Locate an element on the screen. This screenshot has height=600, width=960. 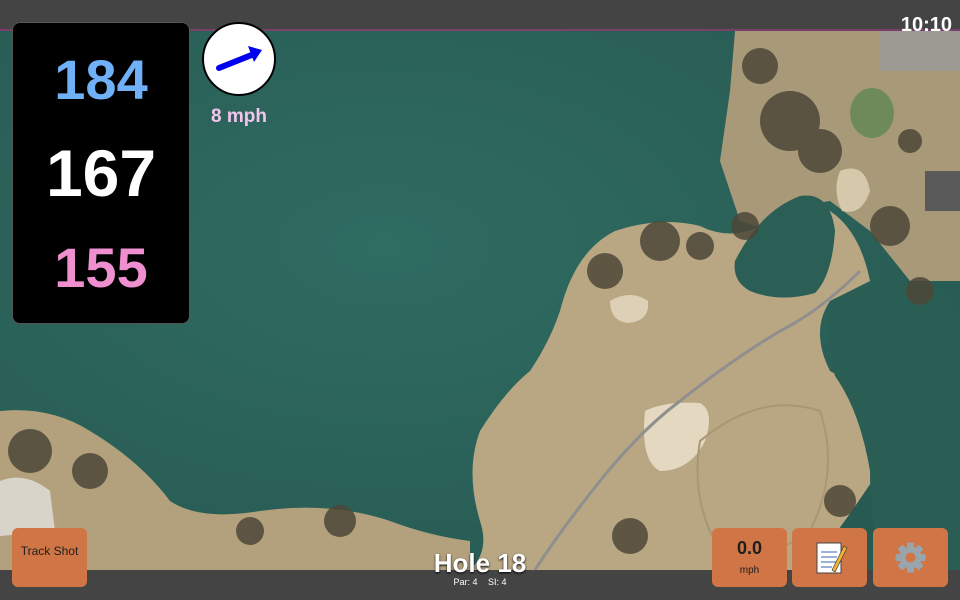
hole-info: Par: 4 SI: 4 is located at coordinates (480, 582).